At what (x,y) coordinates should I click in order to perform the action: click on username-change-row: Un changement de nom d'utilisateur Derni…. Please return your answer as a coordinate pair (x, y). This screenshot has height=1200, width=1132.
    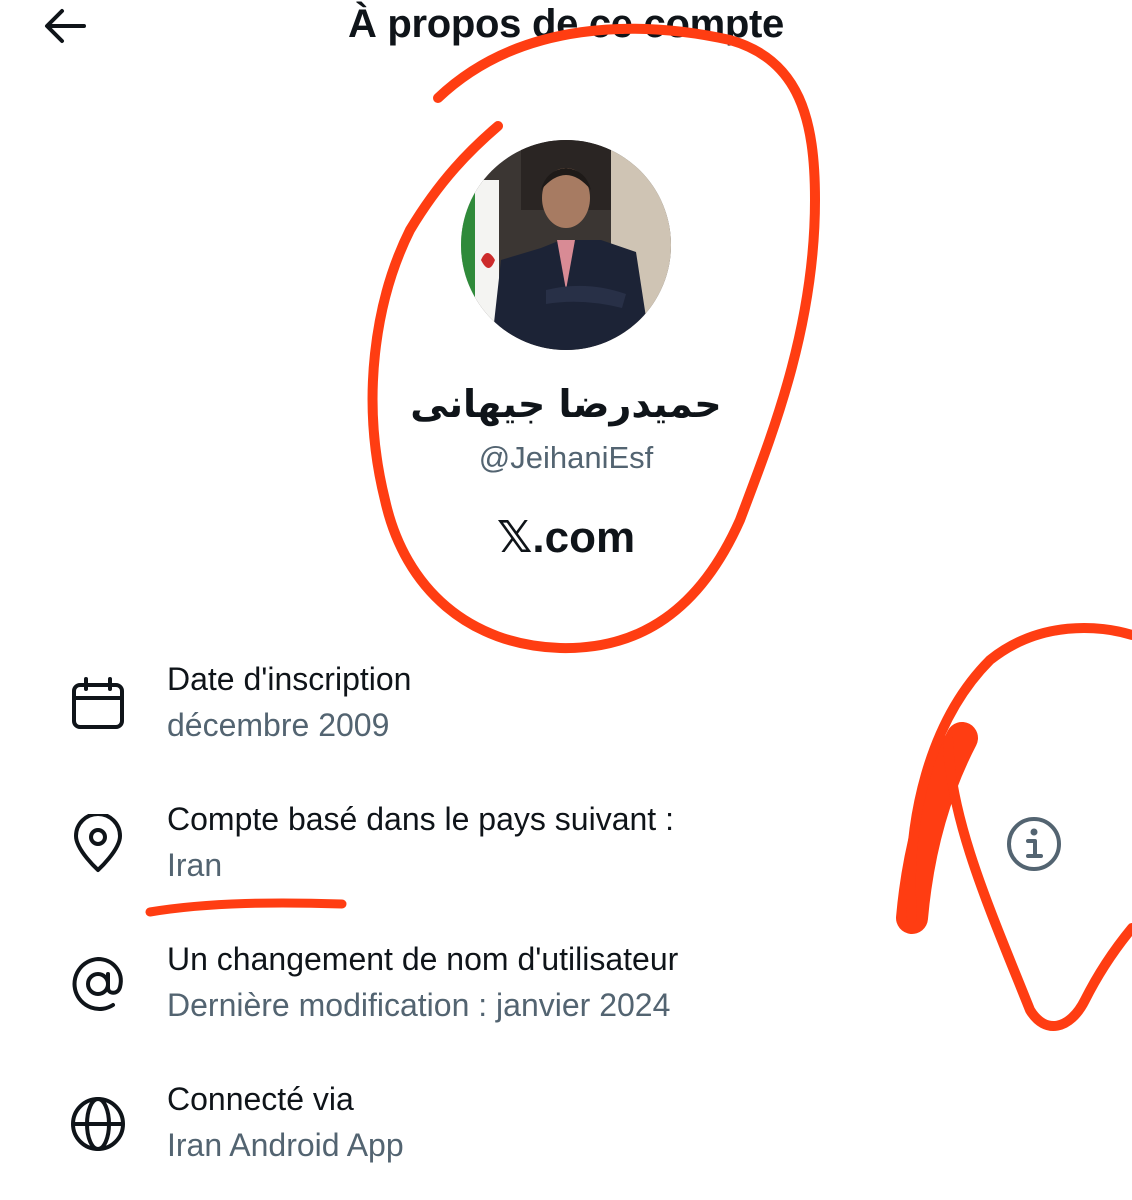
    Looking at the image, I should click on (566, 991).